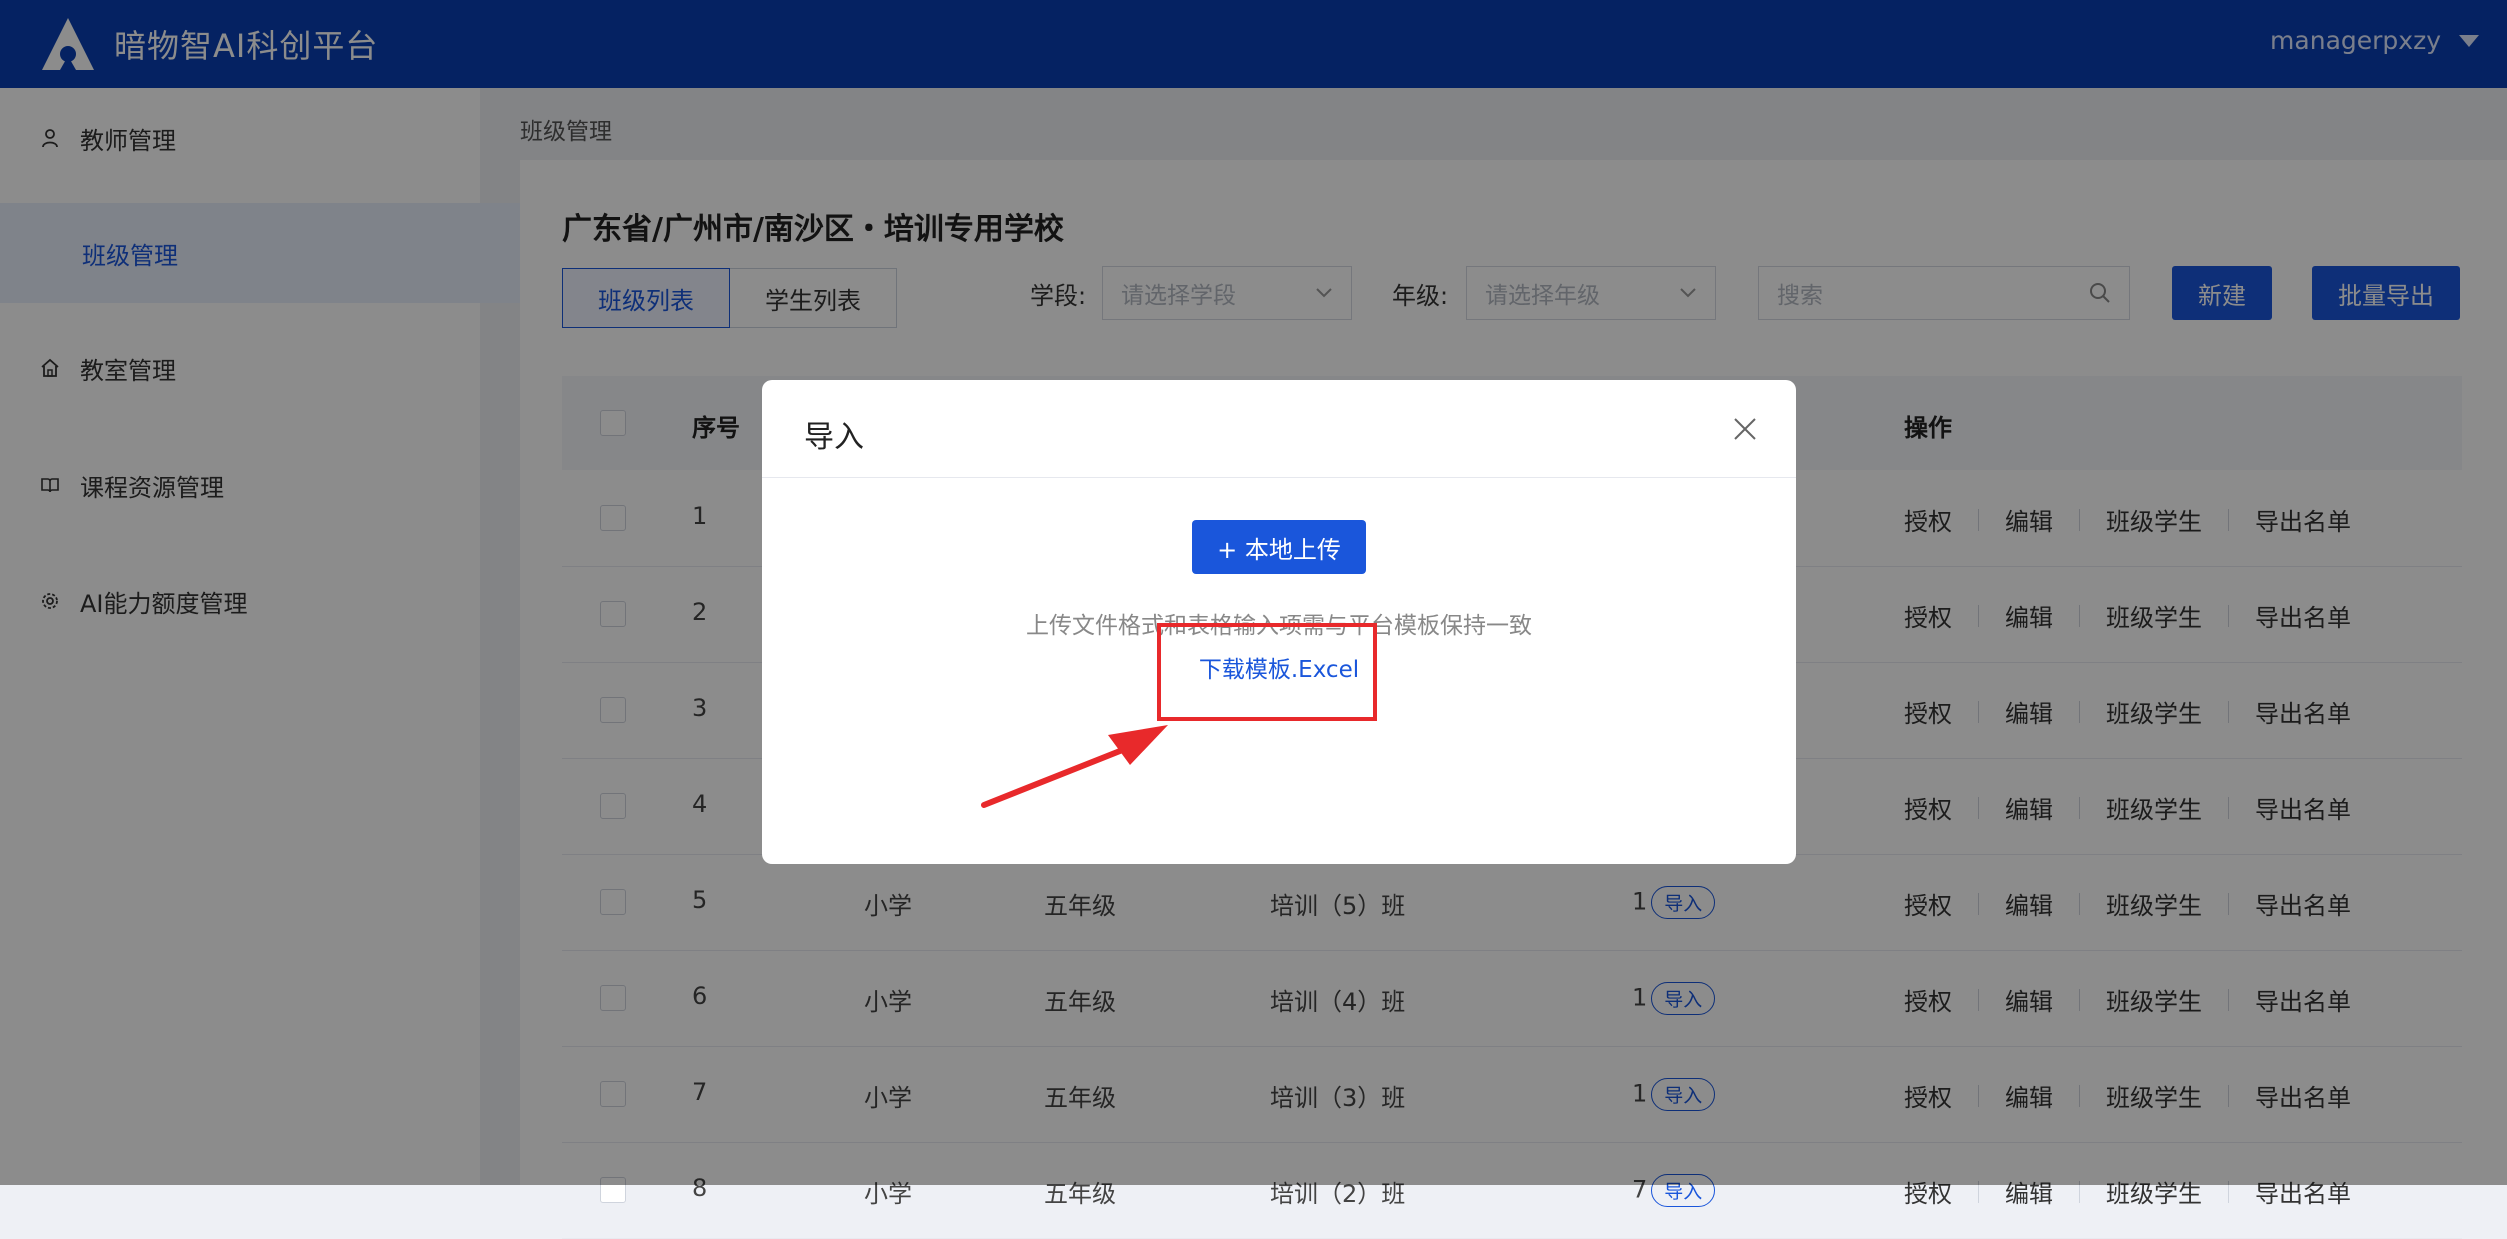 The image size is (2507, 1239). Describe the element at coordinates (1745, 429) in the screenshot. I see `close-icon` at that location.